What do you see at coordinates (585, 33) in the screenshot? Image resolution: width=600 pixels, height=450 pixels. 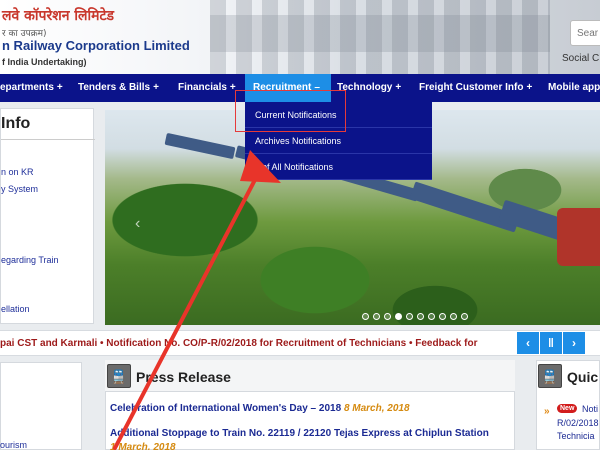 I see `search-input: Sear` at bounding box center [585, 33].